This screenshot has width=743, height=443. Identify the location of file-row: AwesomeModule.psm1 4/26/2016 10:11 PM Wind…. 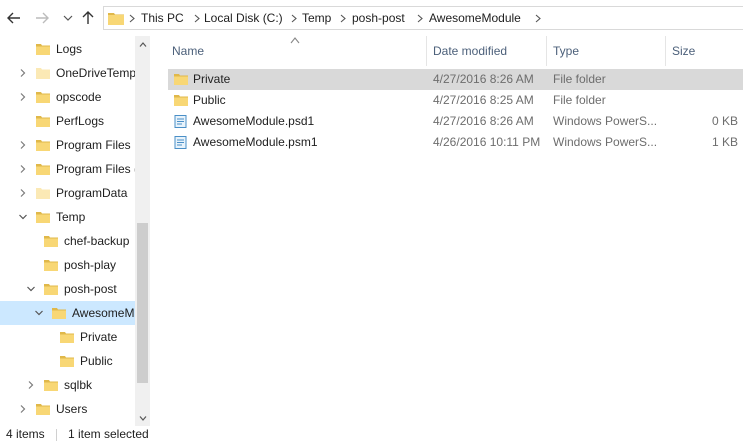
(455, 142).